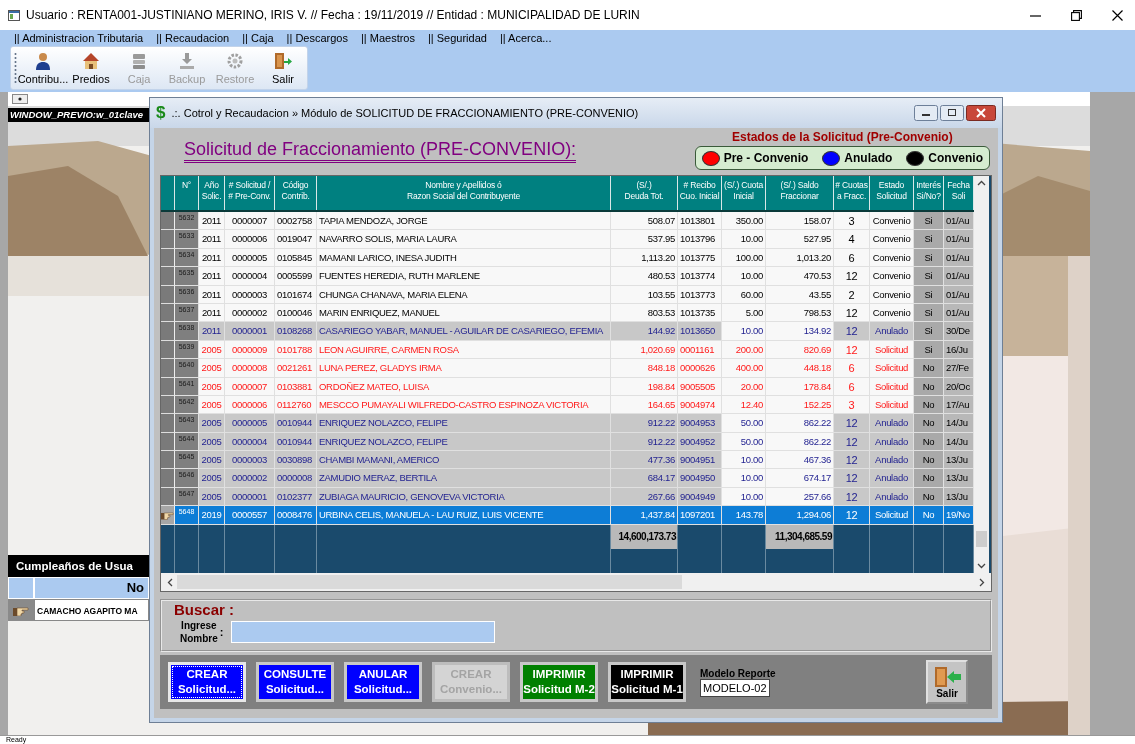  Describe the element at coordinates (91, 588) in the screenshot. I see `column-header: No` at that location.